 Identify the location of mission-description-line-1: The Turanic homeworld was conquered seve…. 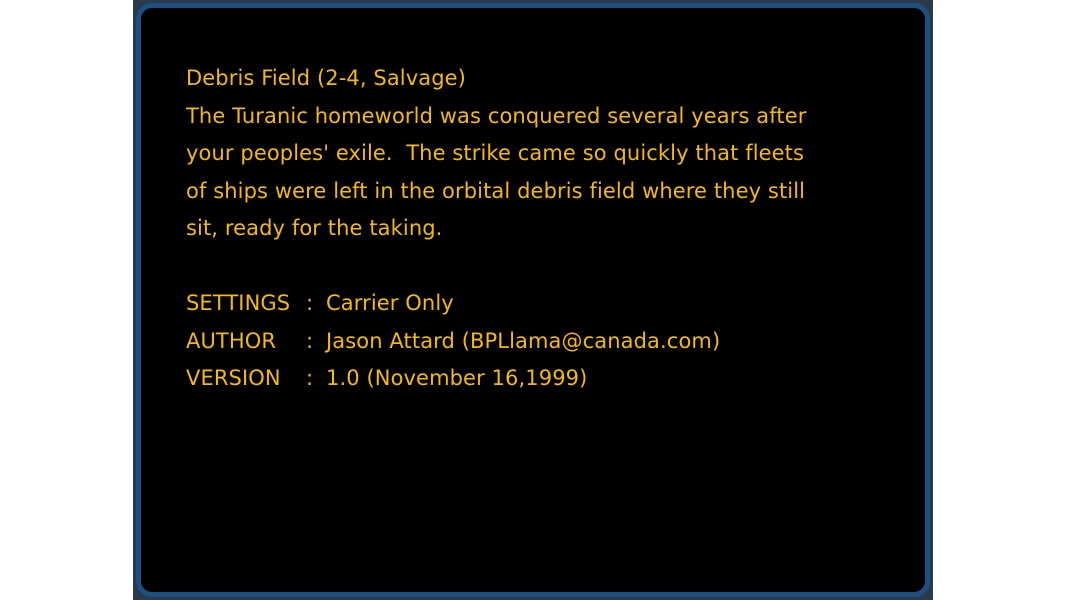
(496, 115).